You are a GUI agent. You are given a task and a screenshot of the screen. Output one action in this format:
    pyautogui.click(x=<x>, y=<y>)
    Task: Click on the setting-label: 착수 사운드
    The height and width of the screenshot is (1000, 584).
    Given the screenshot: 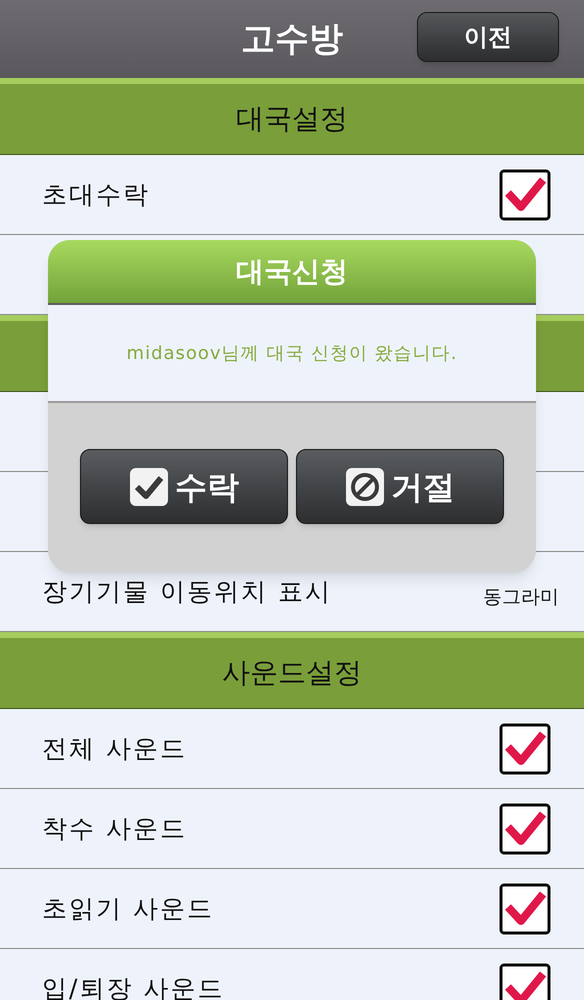 What is the action you would take?
    pyautogui.click(x=114, y=828)
    